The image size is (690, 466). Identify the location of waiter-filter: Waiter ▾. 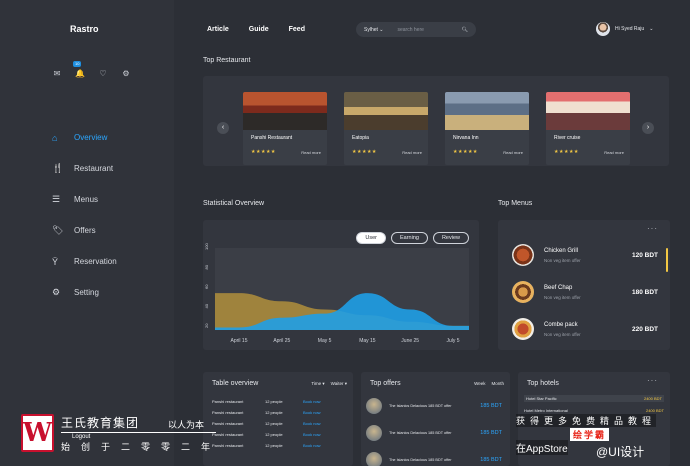
(339, 384).